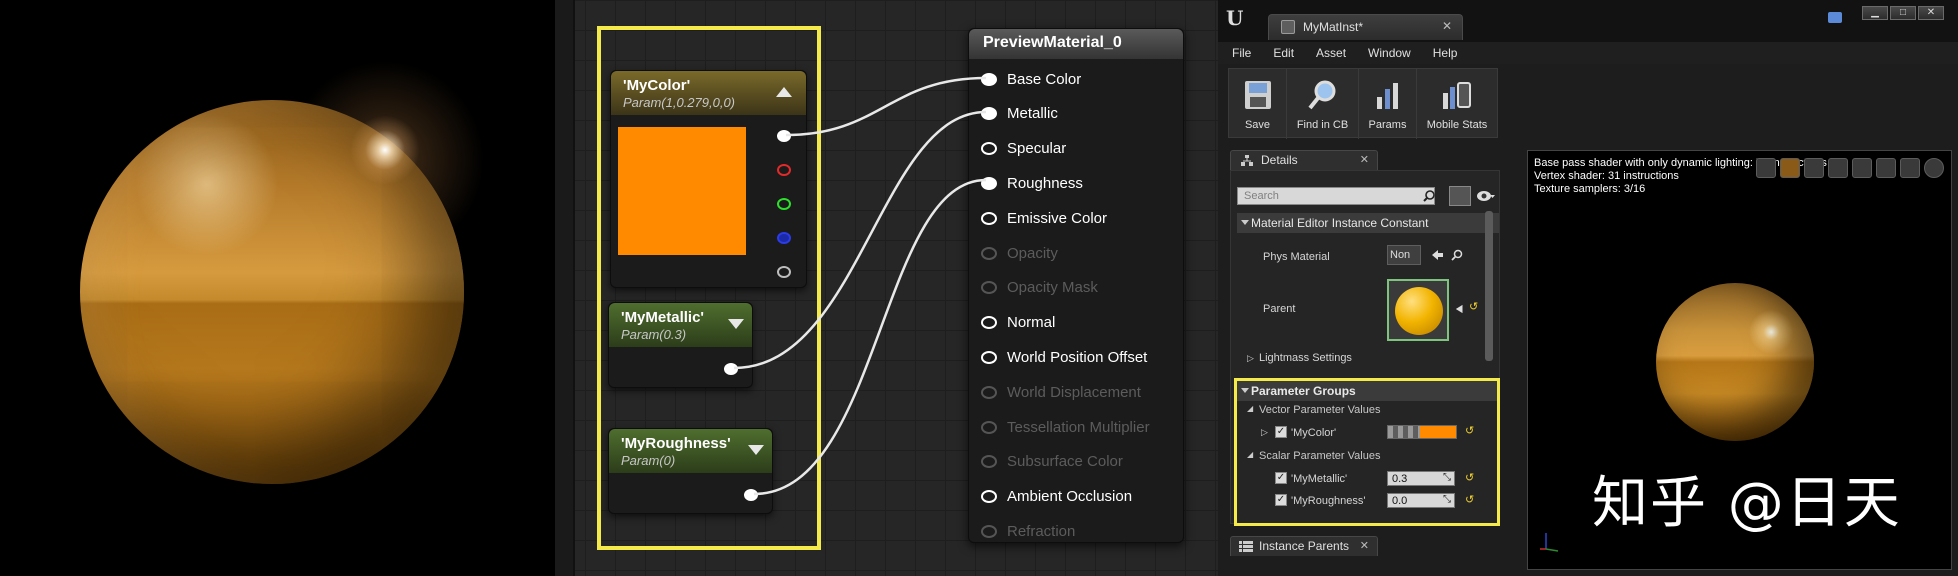 The height and width of the screenshot is (576, 1958). Describe the element at coordinates (1258, 104) in the screenshot. I see `save-button: Save` at that location.